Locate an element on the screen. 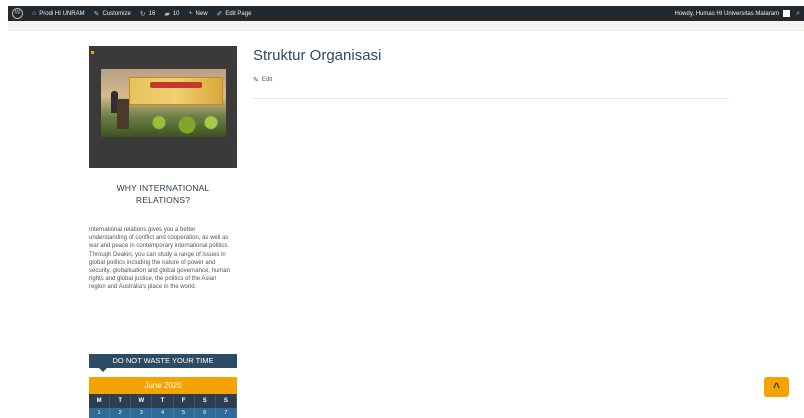 This screenshot has width=804, height=418. admin-bar-secondary: Howdy, Humas HI Universitas Mataram ⌕ is located at coordinates (739, 14).